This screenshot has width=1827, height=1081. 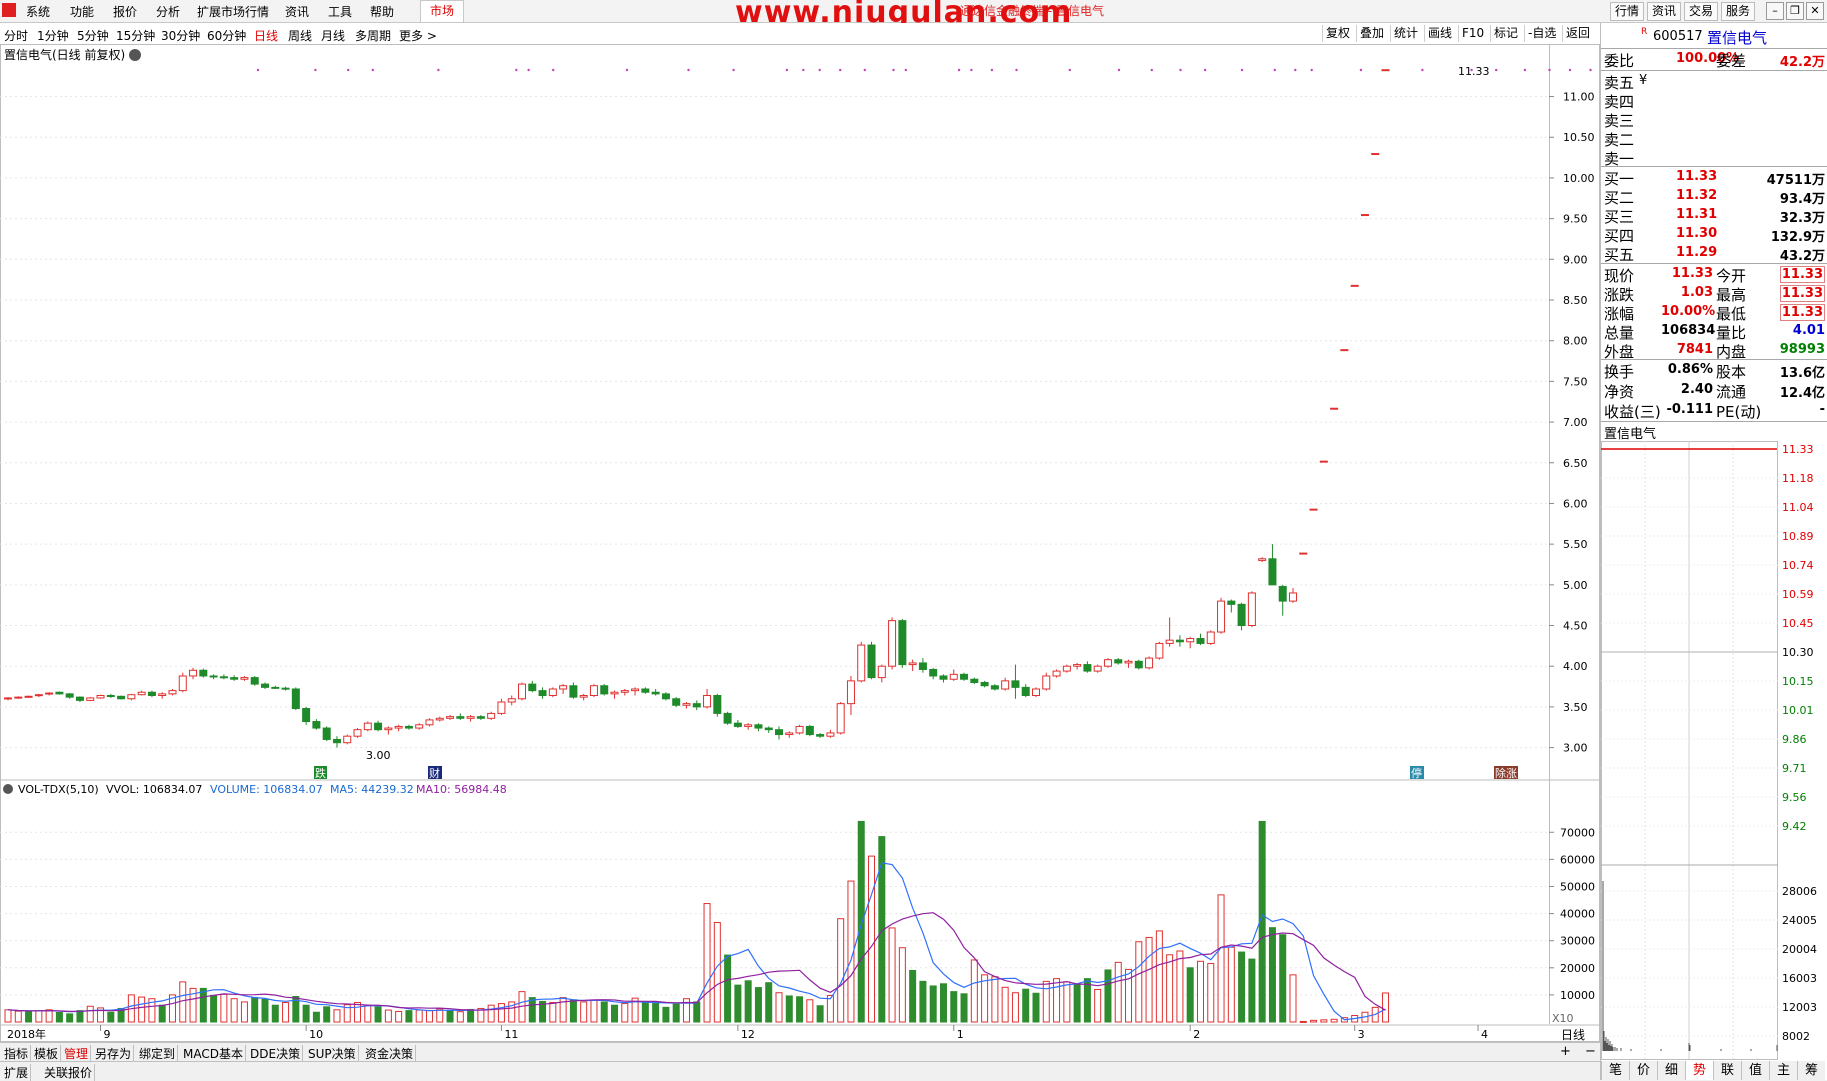 I want to click on toolbar-overlay-button: 叠加, so click(x=1371, y=33).